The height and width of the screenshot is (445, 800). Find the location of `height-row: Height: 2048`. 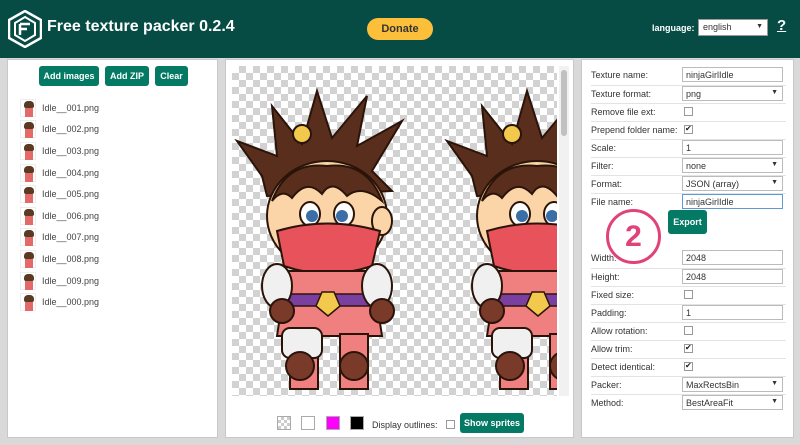

height-row: Height: 2048 is located at coordinates (691, 277).